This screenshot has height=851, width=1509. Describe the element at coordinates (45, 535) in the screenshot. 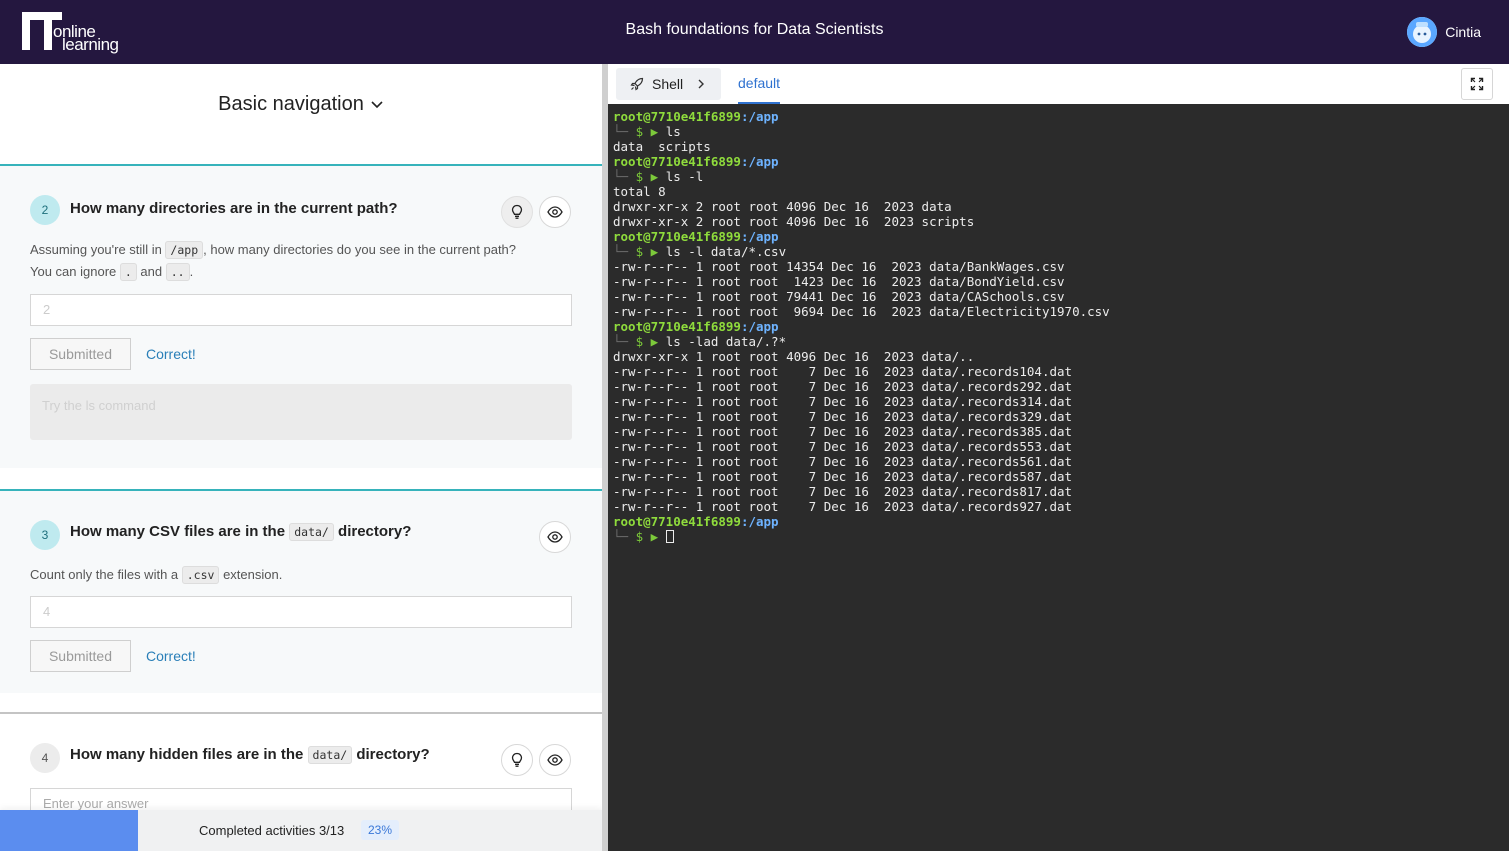

I see `question-number: 3` at that location.